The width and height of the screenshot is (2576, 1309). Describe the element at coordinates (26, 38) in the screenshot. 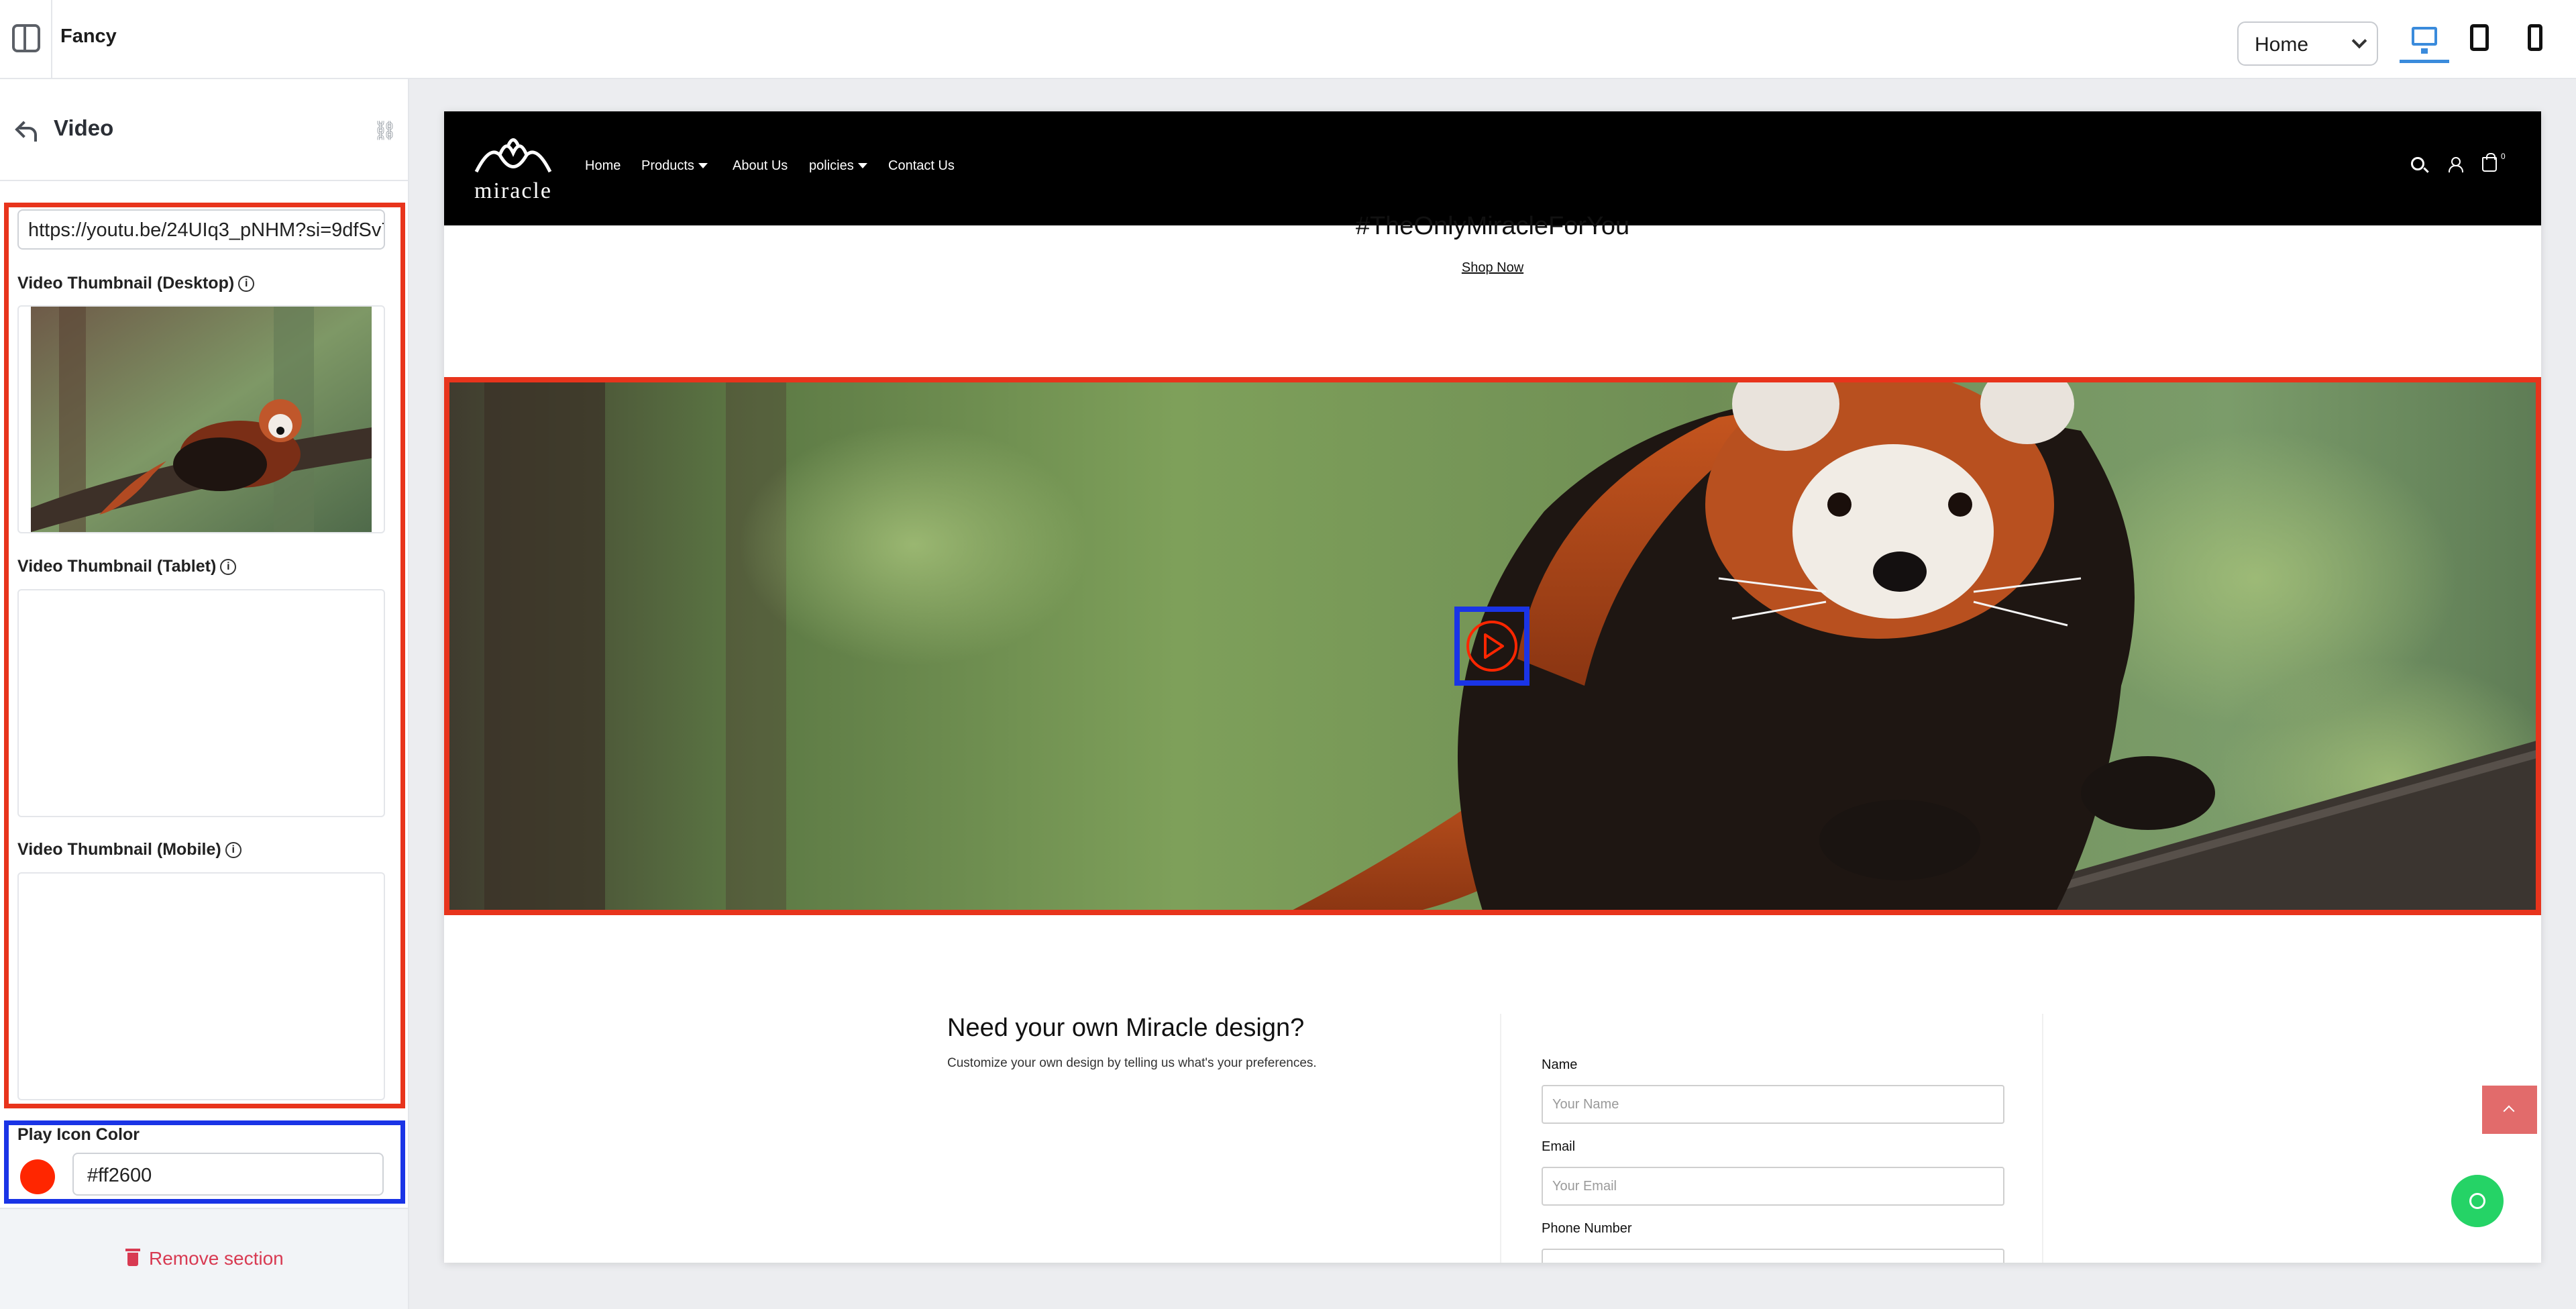

I see `sidebar-toggle-icon` at that location.